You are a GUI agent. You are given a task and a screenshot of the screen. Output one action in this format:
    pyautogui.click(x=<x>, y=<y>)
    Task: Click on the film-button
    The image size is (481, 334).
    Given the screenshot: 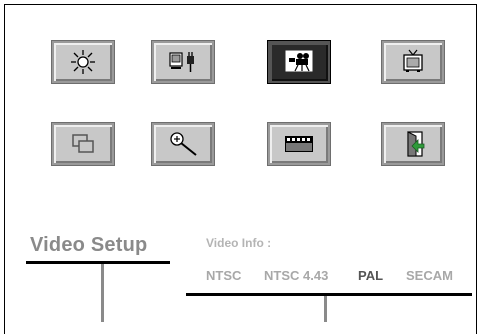 What is the action you would take?
    pyautogui.click(x=299, y=144)
    